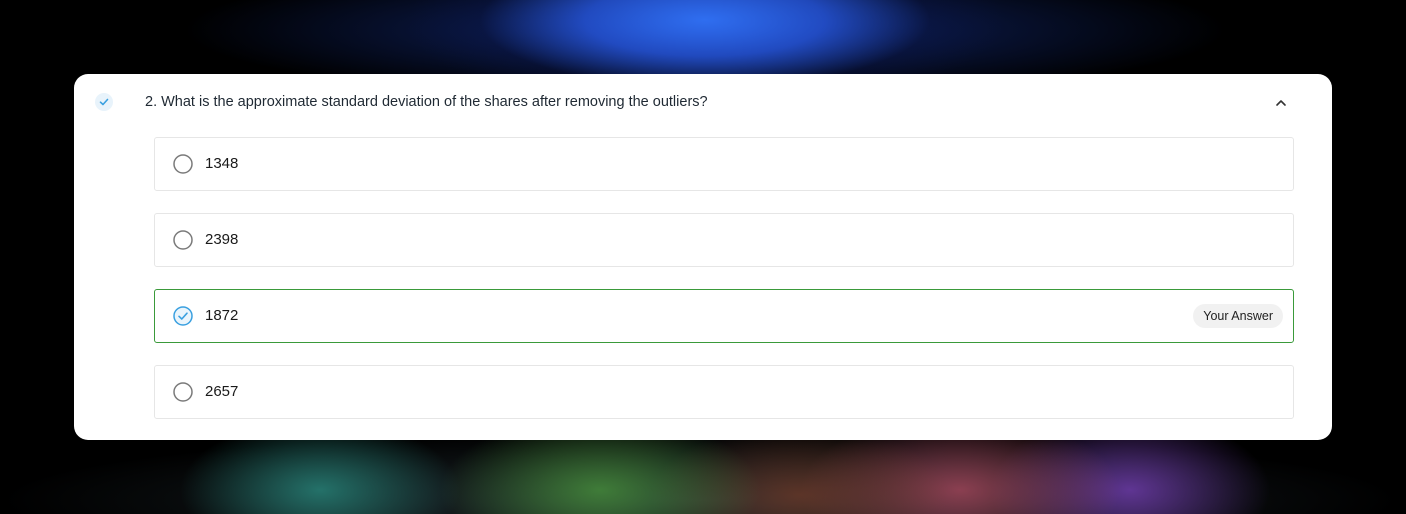 The image size is (1406, 514). Describe the element at coordinates (222, 163) in the screenshot. I see `option-label: 1348` at that location.